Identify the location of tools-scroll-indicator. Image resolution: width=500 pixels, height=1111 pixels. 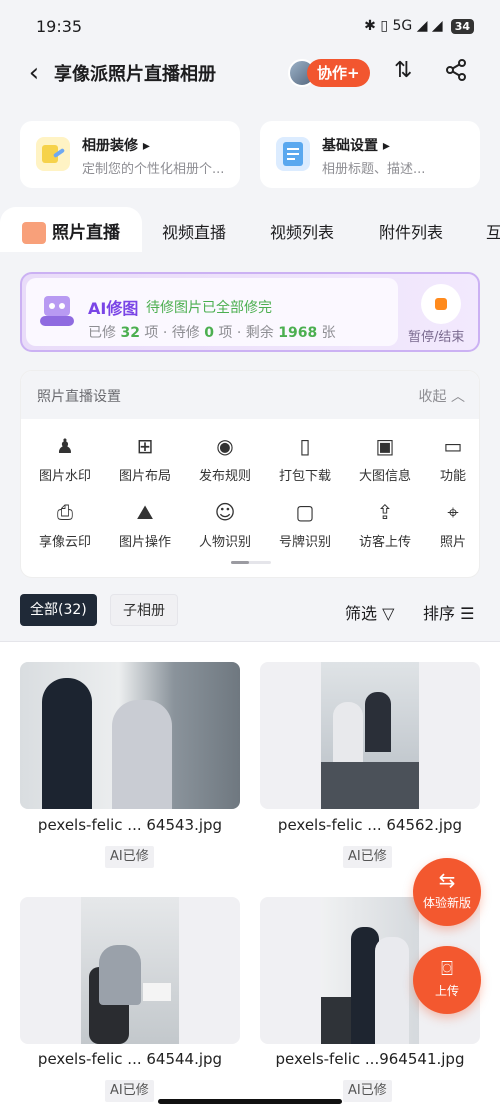
(251, 562).